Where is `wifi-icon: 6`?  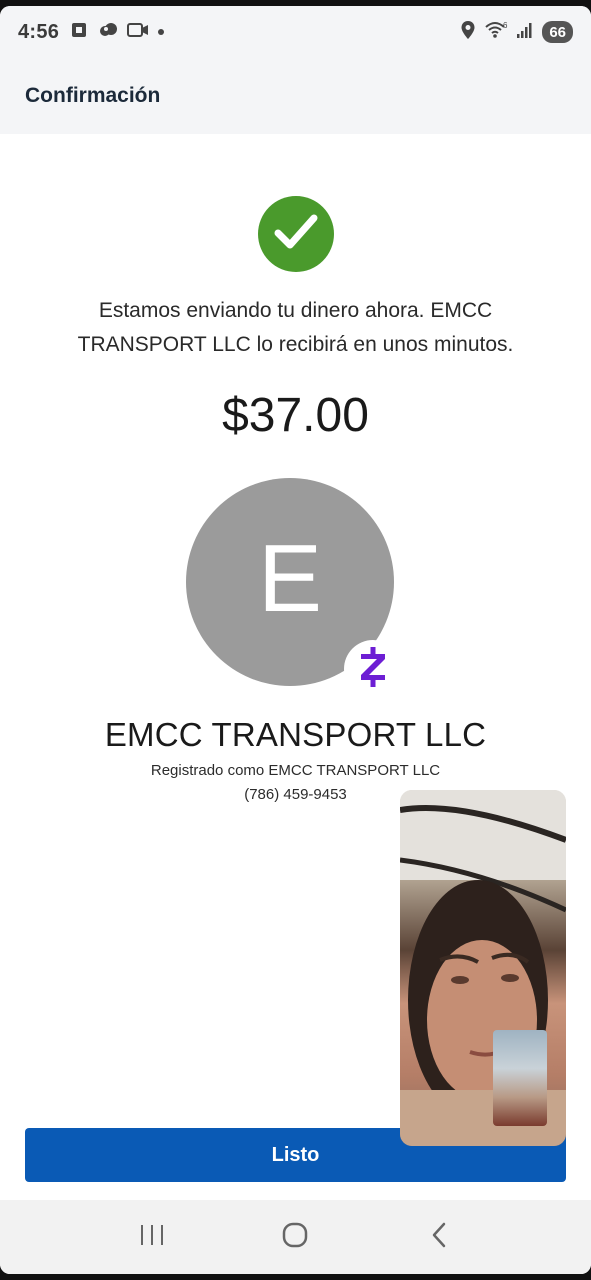 wifi-icon: 6 is located at coordinates (496, 32).